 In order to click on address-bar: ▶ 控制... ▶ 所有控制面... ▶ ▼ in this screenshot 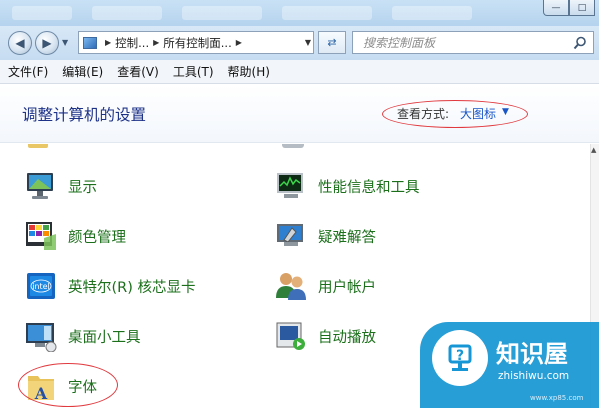, I will do `click(196, 42)`.